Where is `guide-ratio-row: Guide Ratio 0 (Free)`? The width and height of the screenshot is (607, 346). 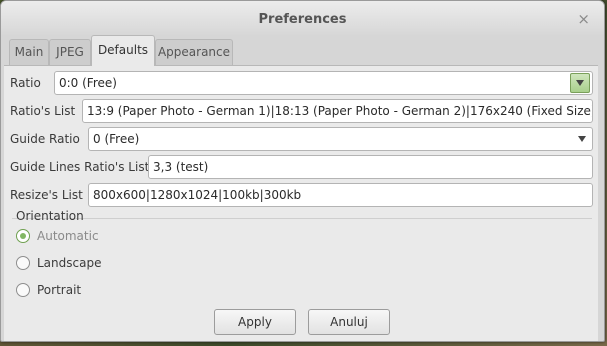 guide-ratio-row: Guide Ratio 0 (Free) is located at coordinates (301, 139).